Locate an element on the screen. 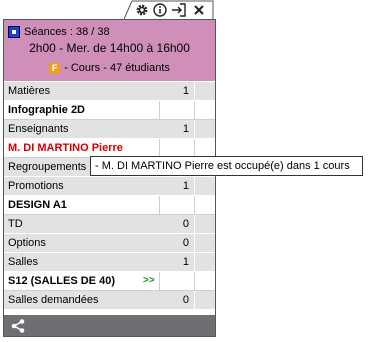  row-label: Promotions is located at coordinates (36, 186).